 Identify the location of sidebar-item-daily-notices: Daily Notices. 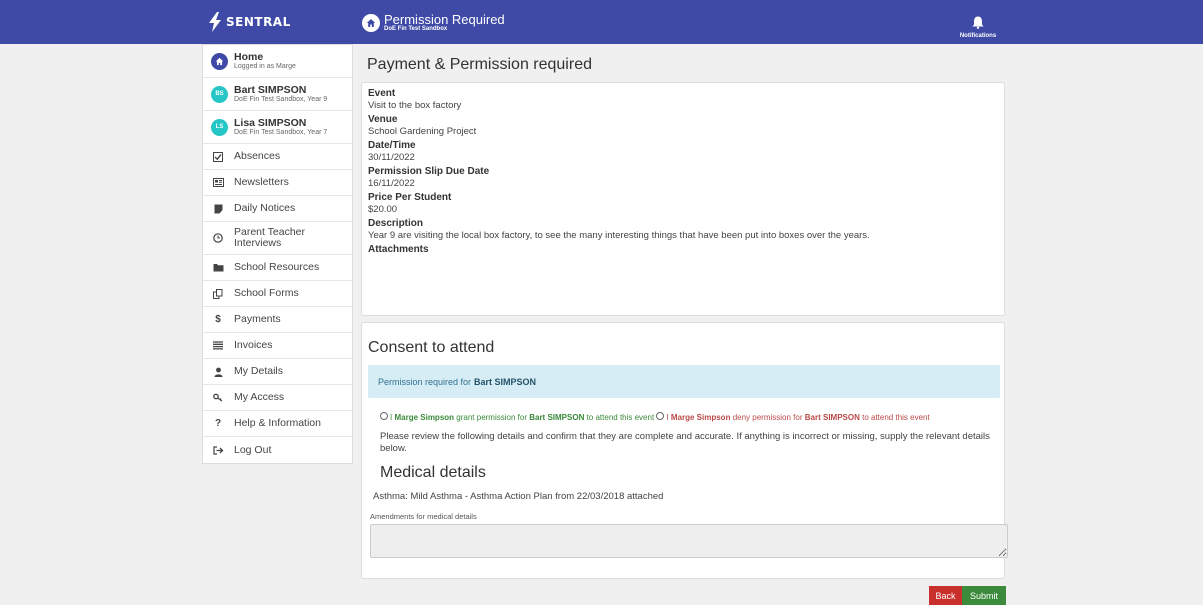
(277, 209).